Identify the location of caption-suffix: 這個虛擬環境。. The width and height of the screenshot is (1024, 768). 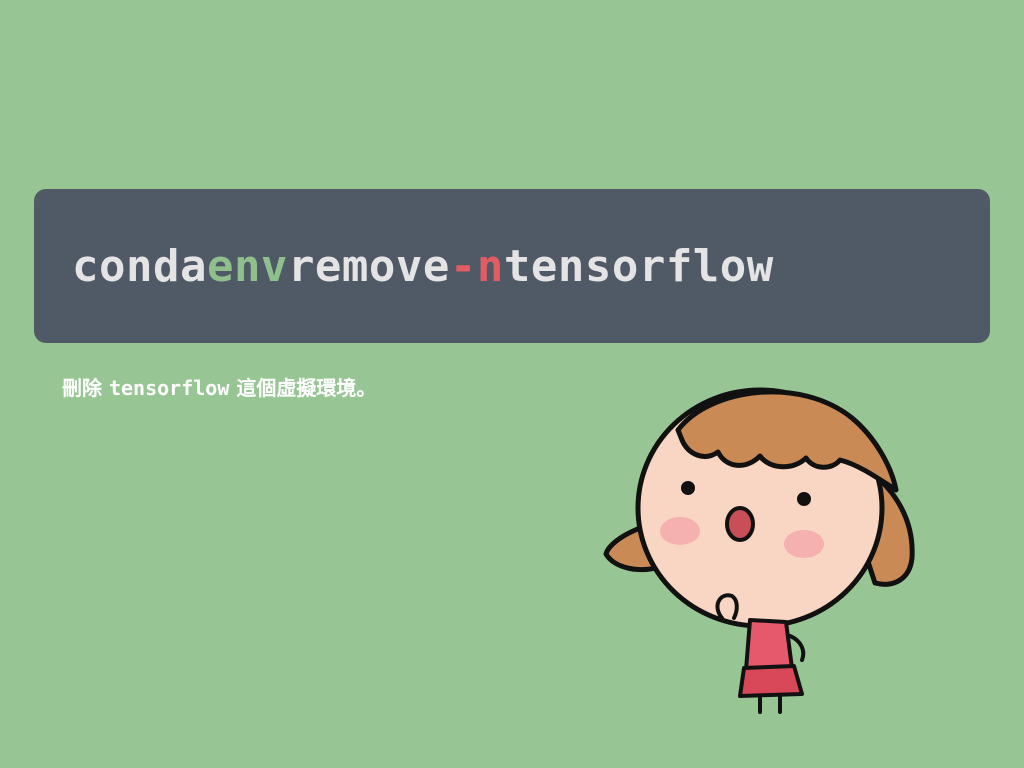
(303, 388).